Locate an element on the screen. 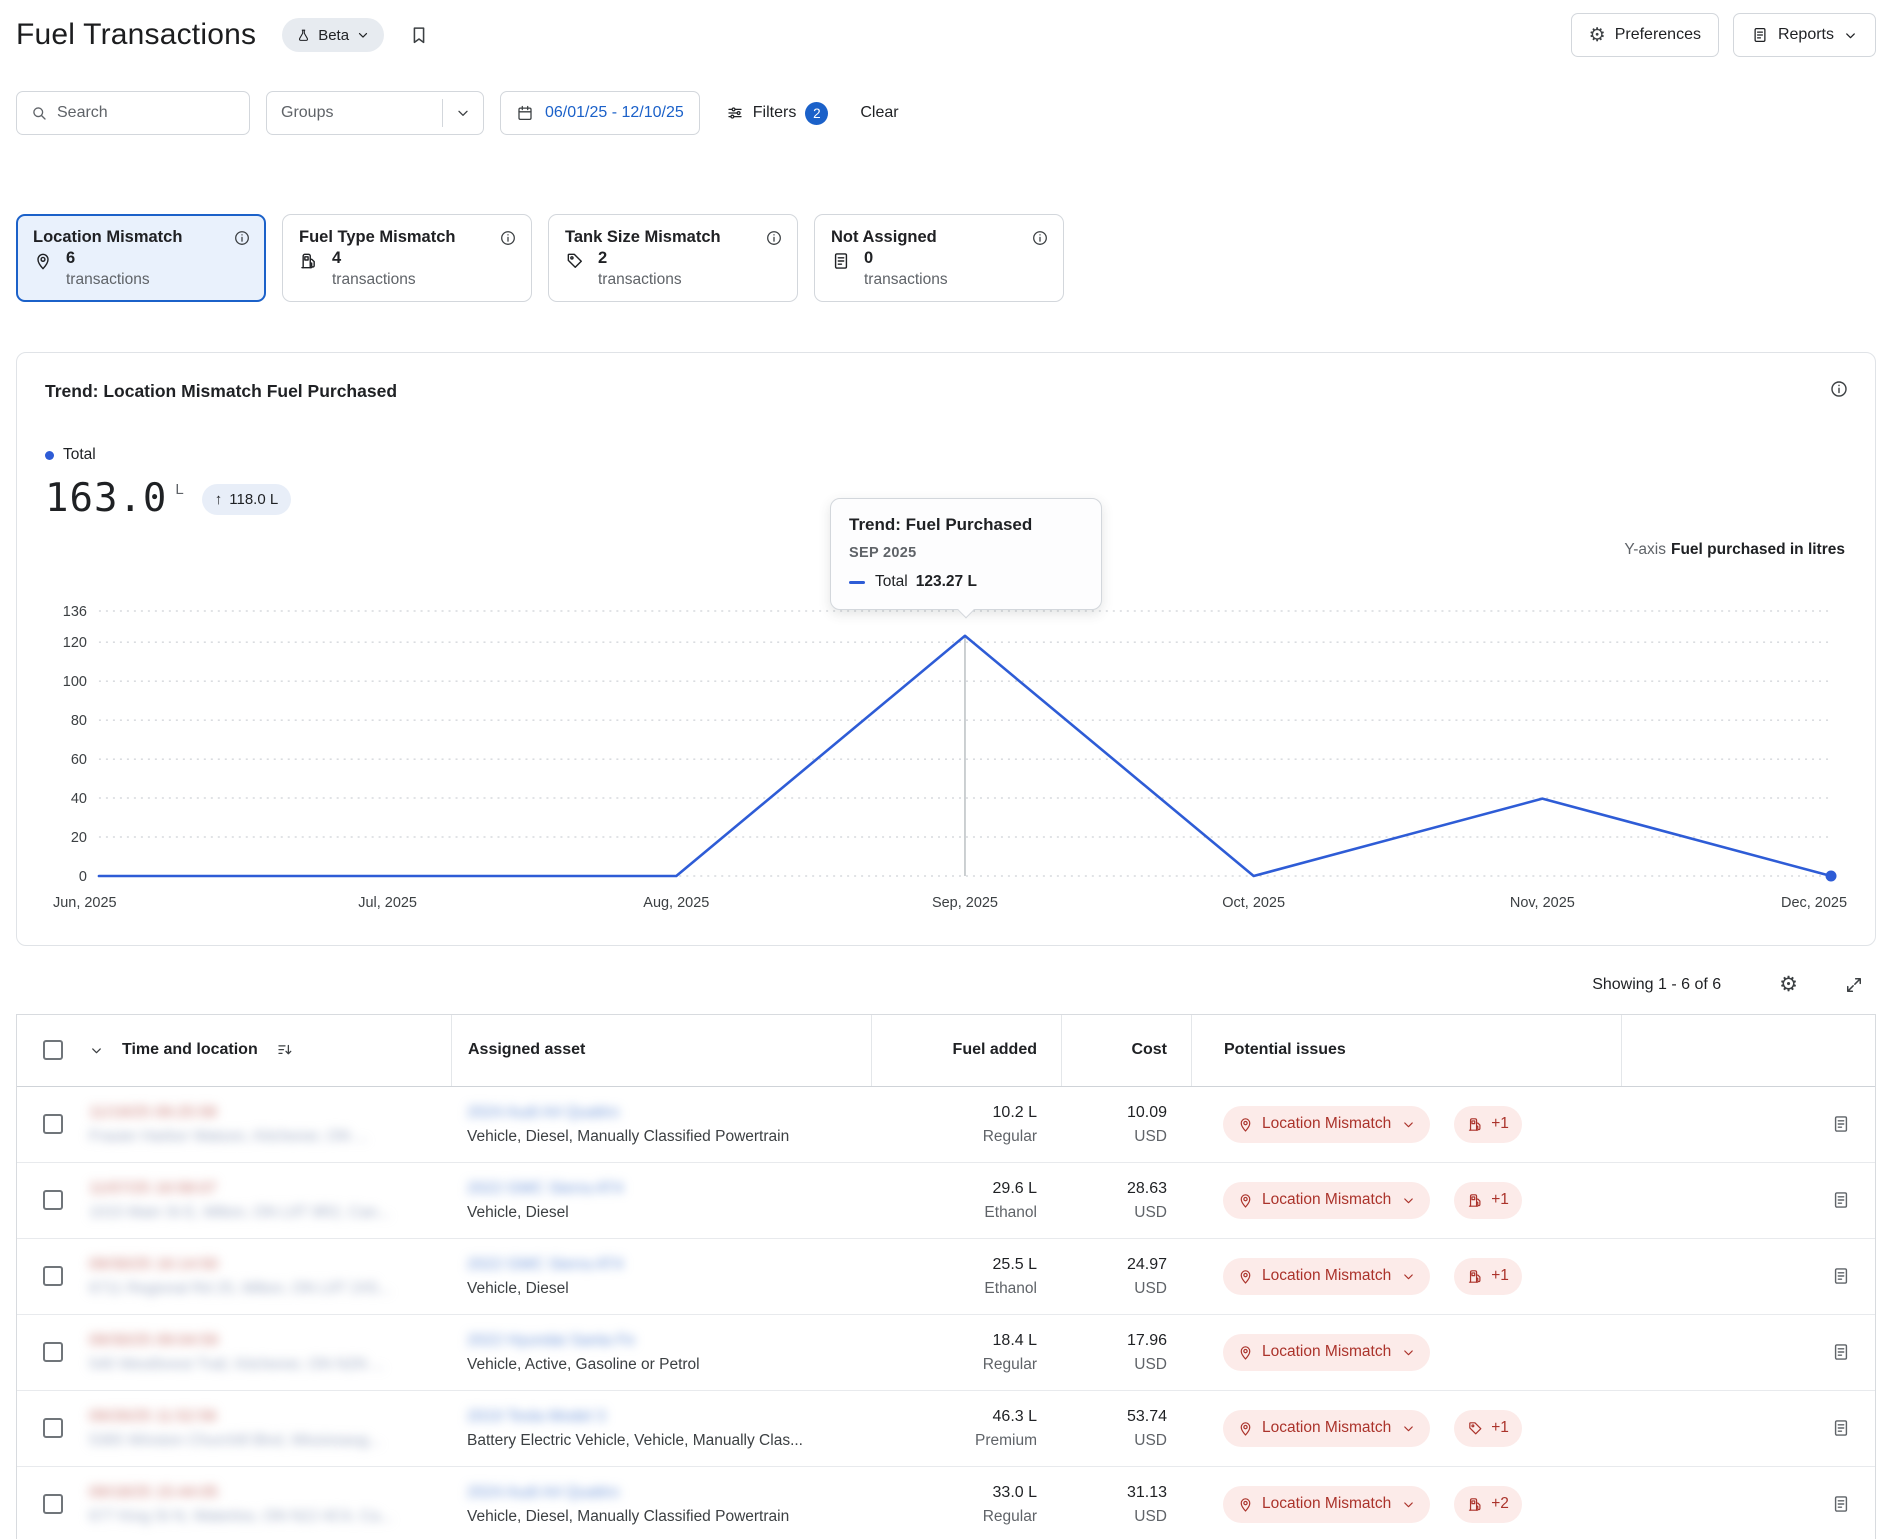  select-all-cell is located at coordinates (50, 1050).